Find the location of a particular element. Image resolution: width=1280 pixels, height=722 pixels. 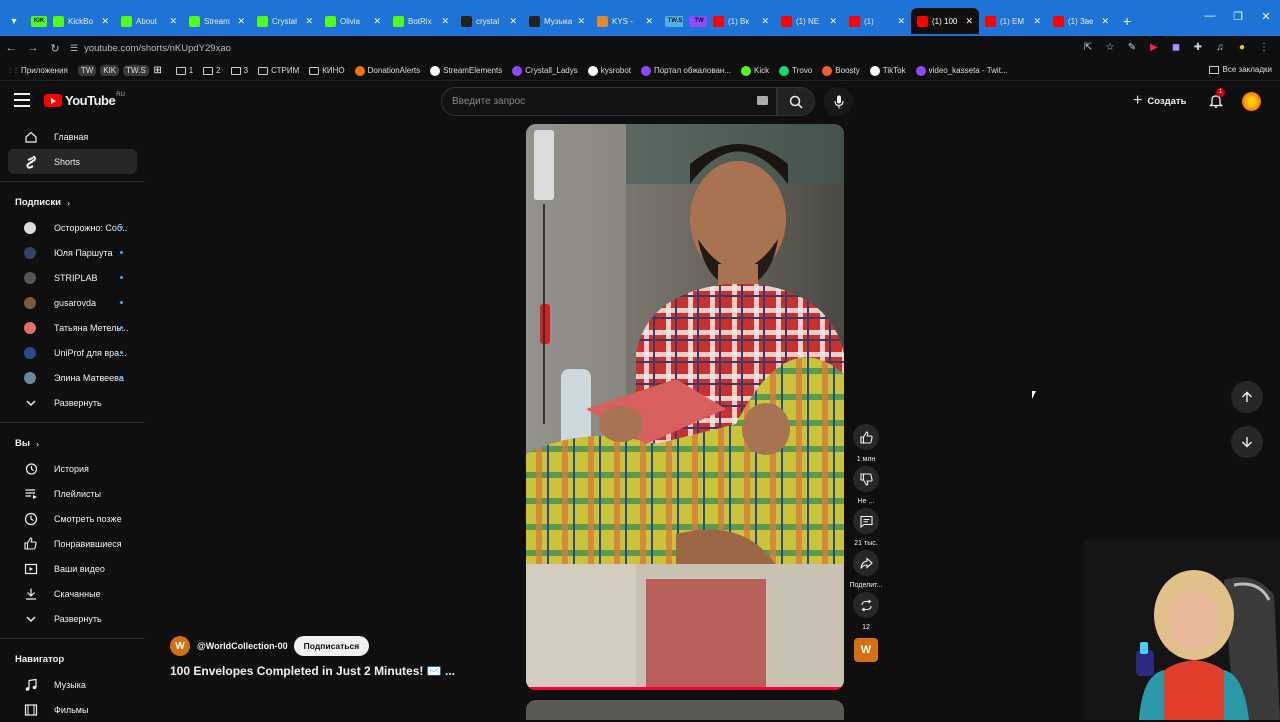

maximize-button: ❐ is located at coordinates (1238, 16).